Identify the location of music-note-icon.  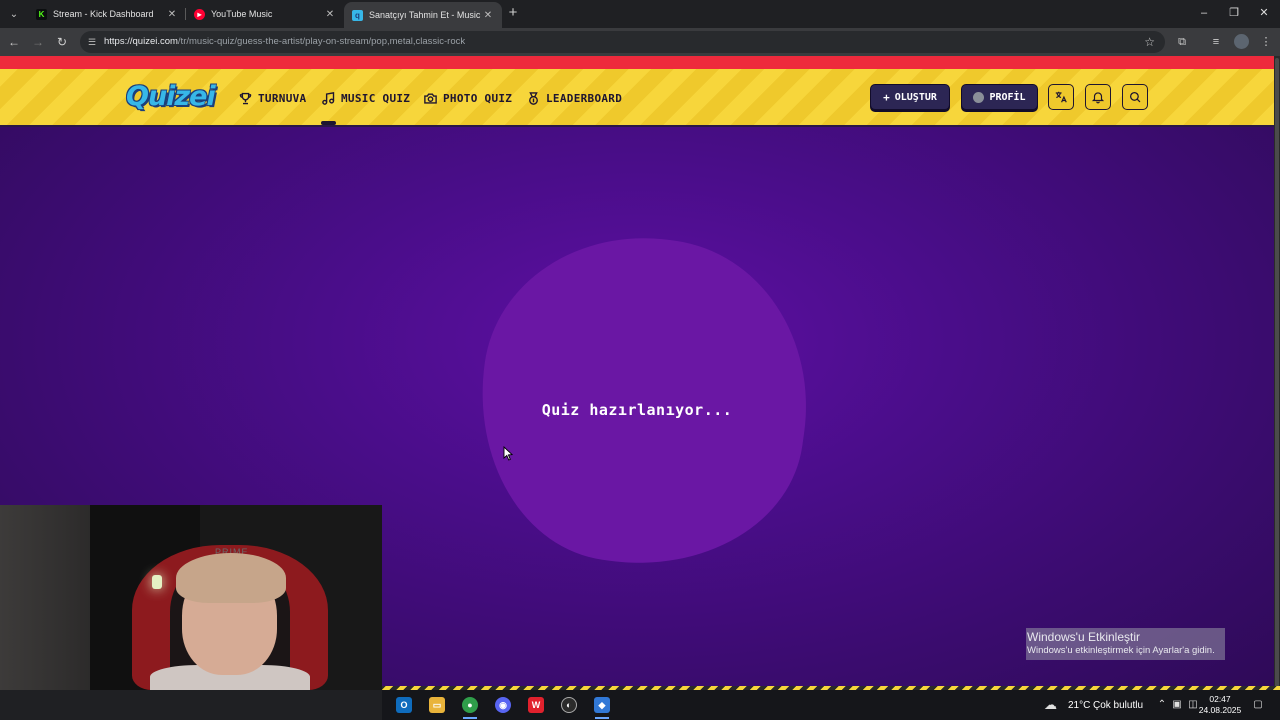
(328, 98).